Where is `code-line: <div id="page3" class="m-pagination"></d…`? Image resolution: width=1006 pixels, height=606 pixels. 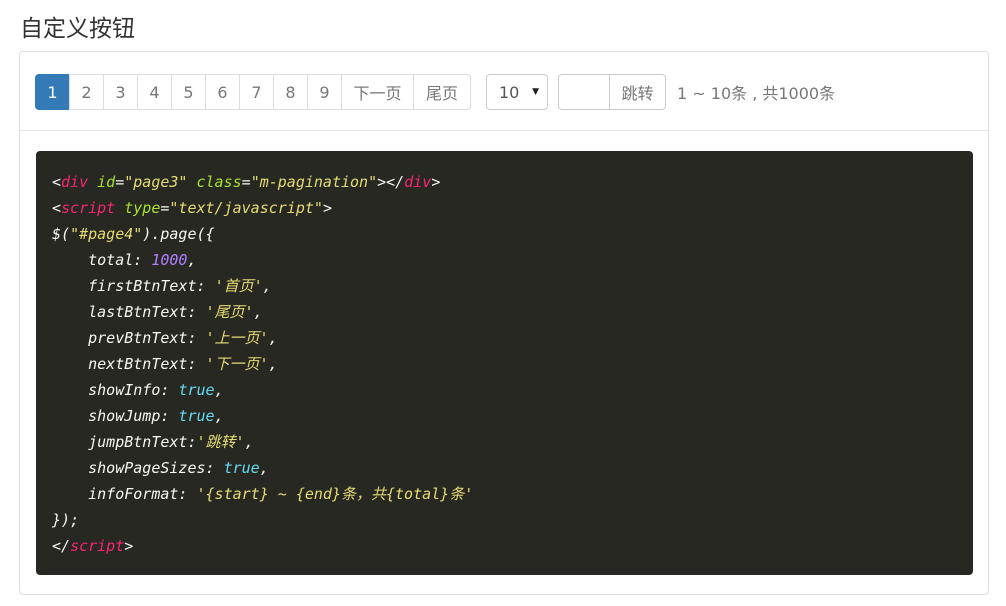
code-line: <div id="page3" class="m-pagination"></d… is located at coordinates (246, 182).